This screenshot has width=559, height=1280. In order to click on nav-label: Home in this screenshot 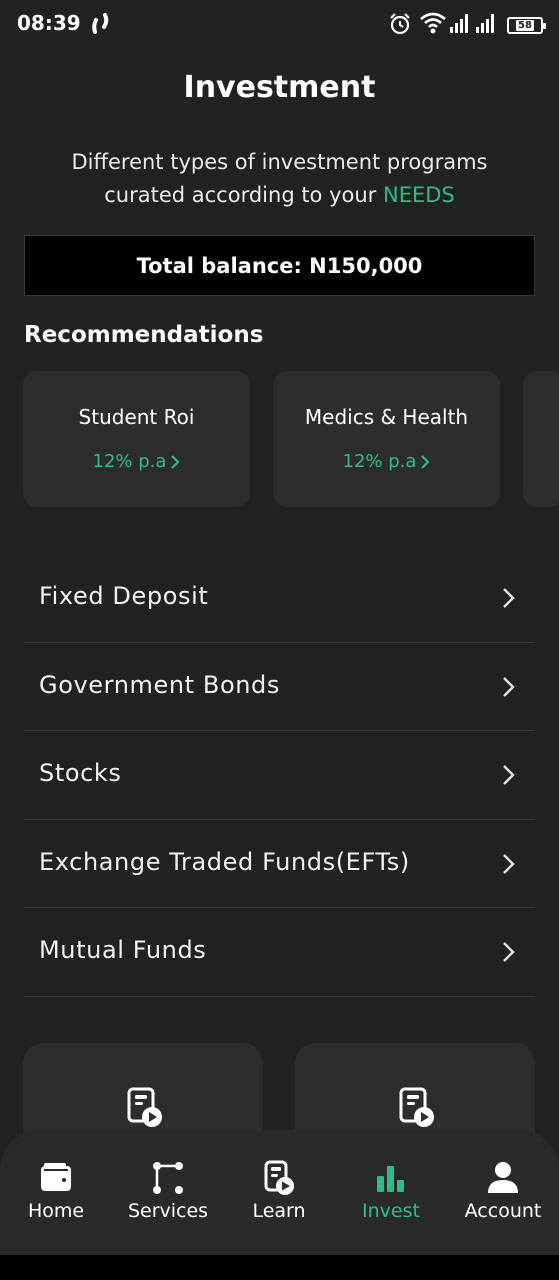, I will do `click(56, 1211)`.